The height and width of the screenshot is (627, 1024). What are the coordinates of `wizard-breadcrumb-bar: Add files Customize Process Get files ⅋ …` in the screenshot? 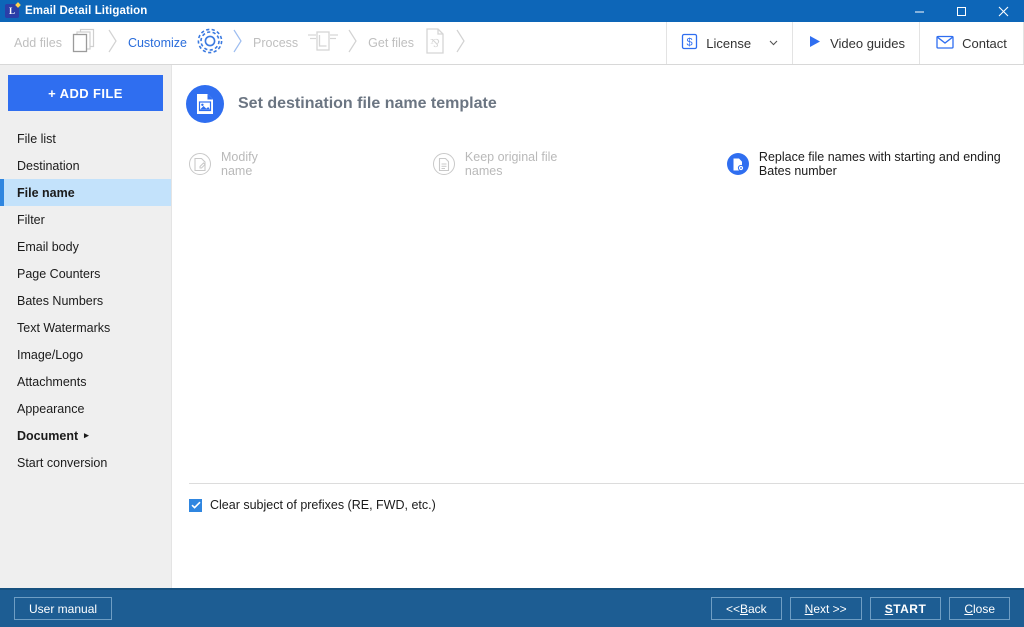 It's located at (512, 43).